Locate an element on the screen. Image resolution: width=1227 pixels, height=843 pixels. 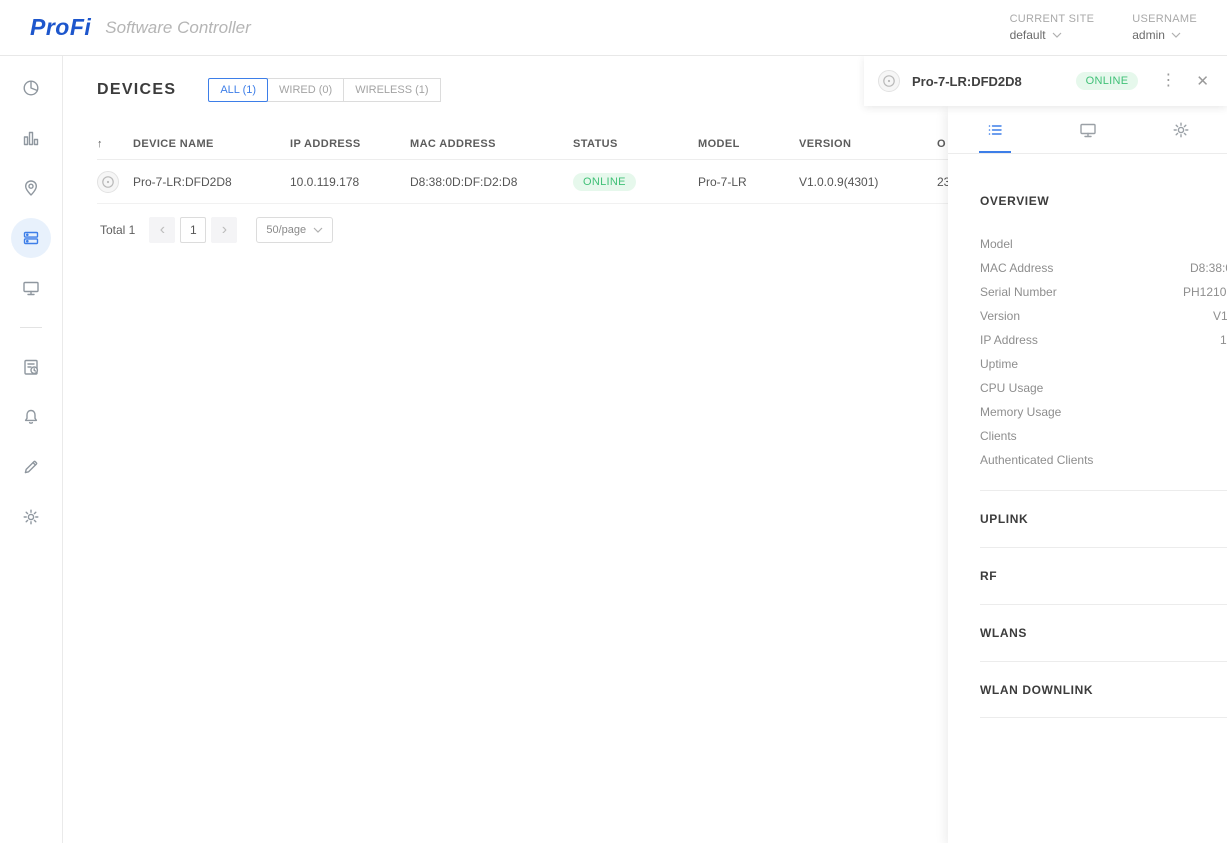
sidebar-item-clients is located at coordinates (31, 288).